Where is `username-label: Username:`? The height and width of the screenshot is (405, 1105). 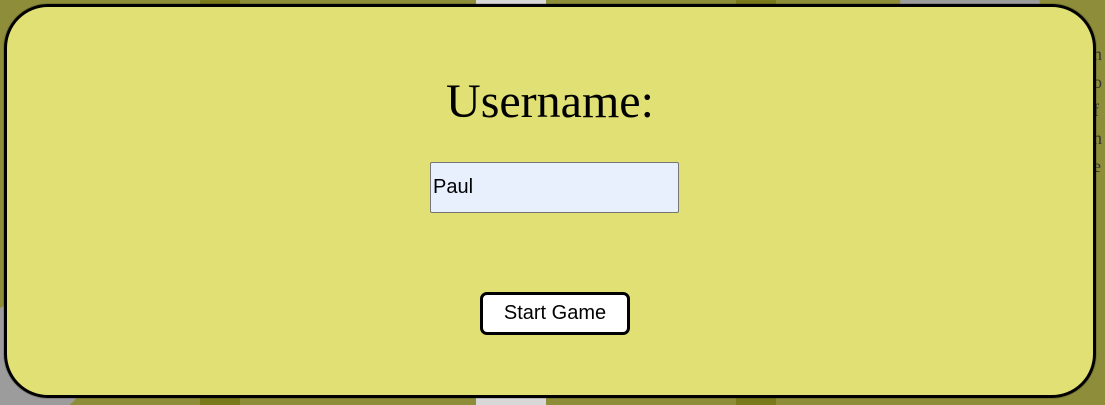 username-label: Username: is located at coordinates (550, 101).